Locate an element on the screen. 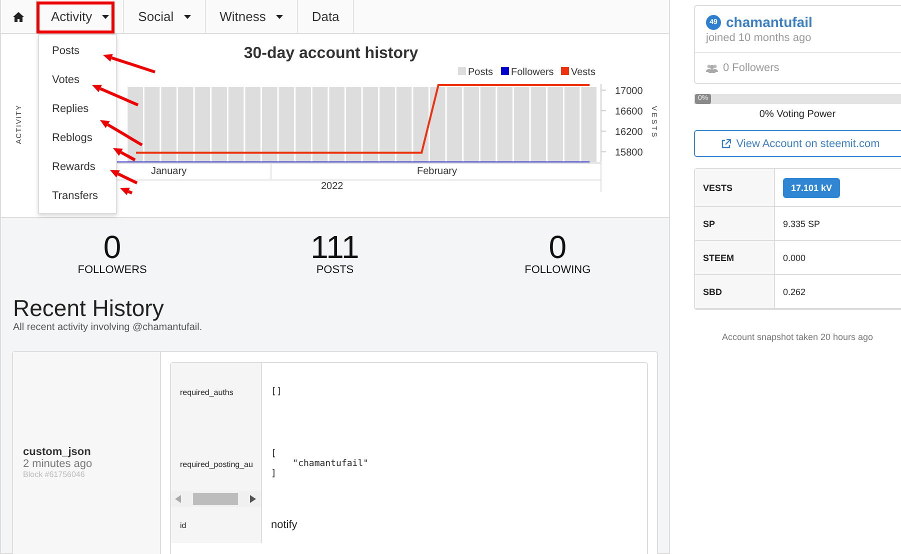 The image size is (901, 554). chart-title: 30-day account history is located at coordinates (331, 53).